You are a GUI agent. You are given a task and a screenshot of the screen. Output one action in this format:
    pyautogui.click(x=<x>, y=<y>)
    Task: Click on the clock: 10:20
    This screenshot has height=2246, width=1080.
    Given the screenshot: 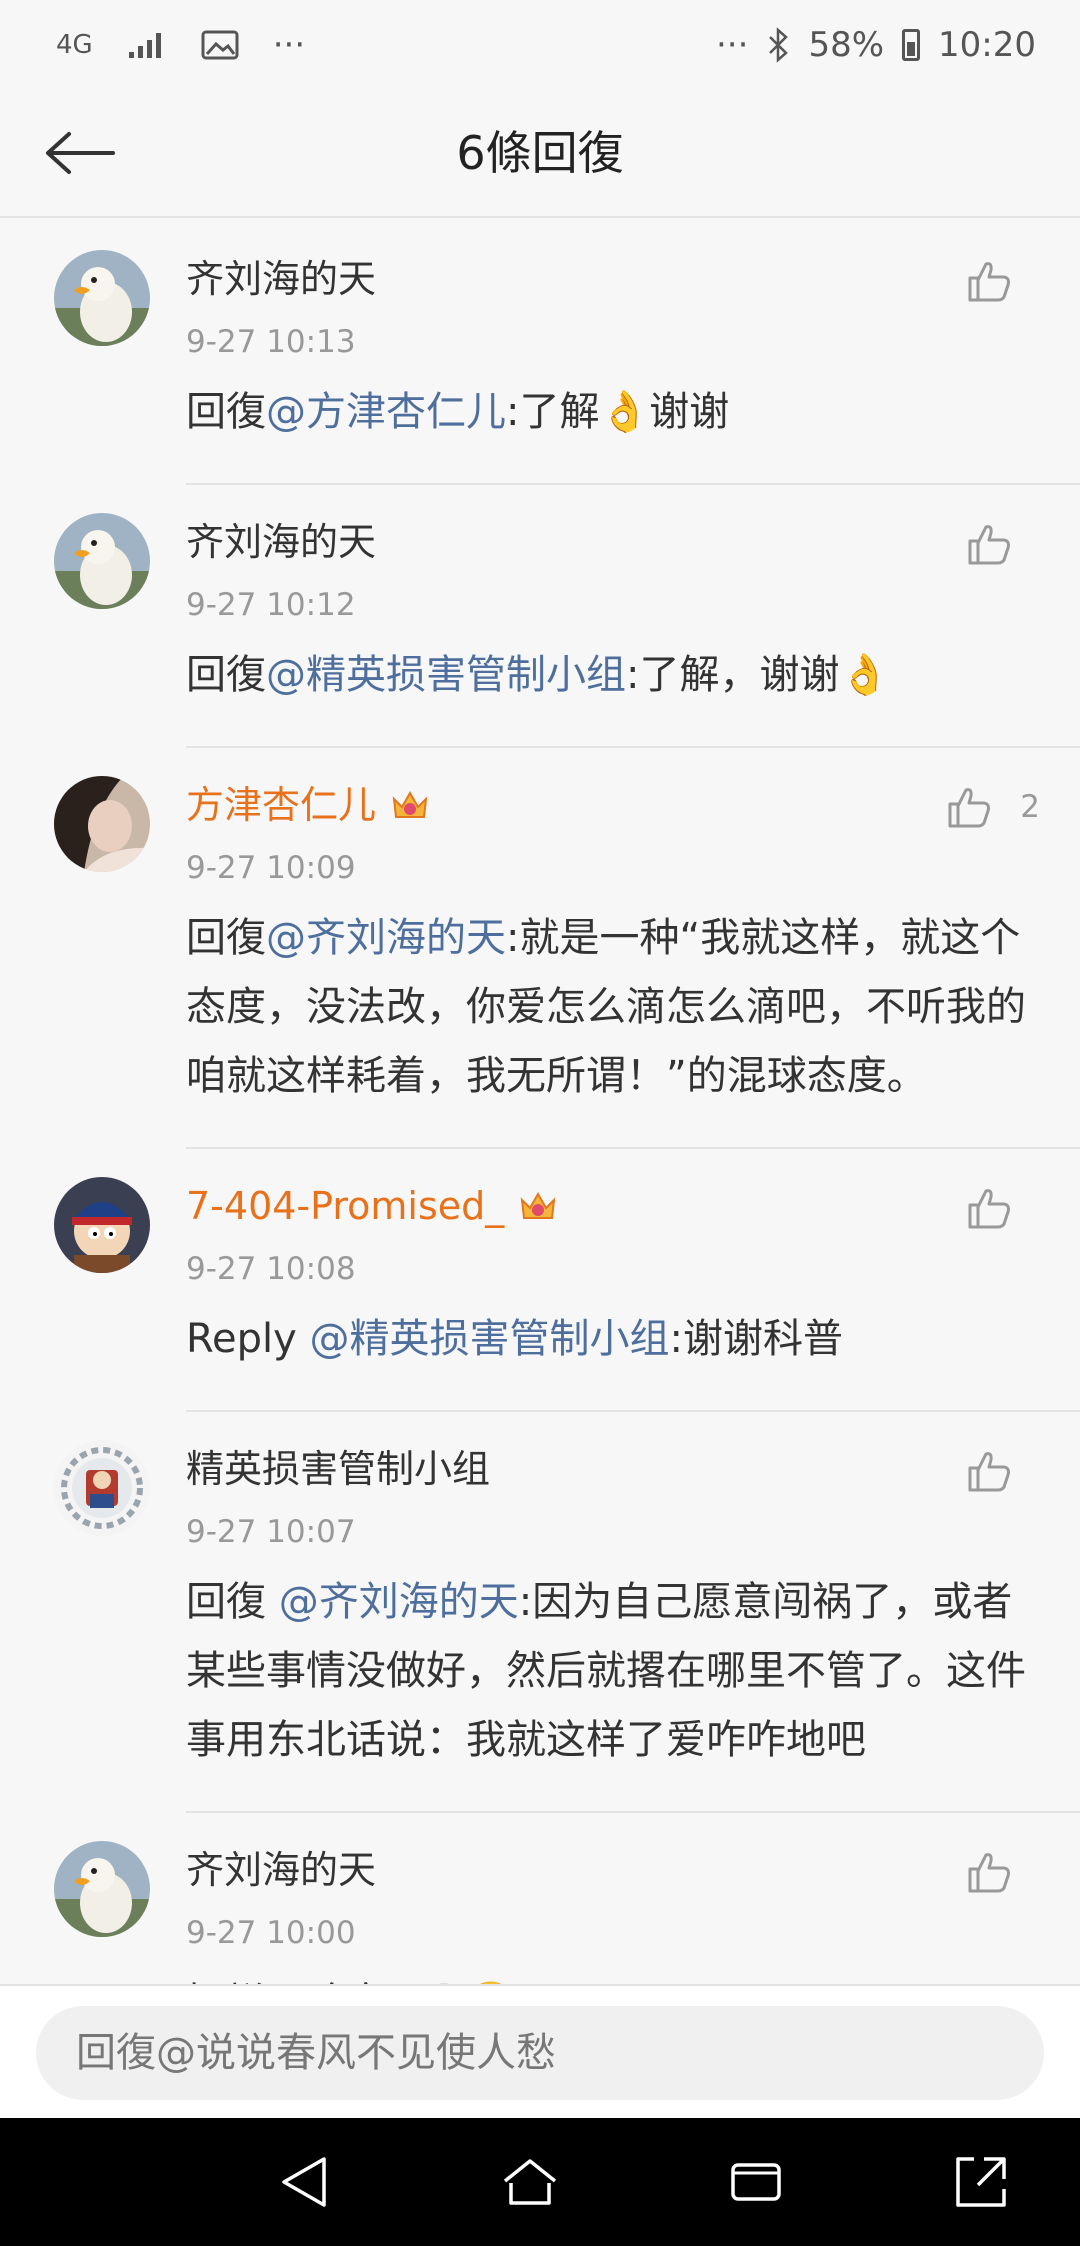 What is the action you would take?
    pyautogui.click(x=987, y=45)
    